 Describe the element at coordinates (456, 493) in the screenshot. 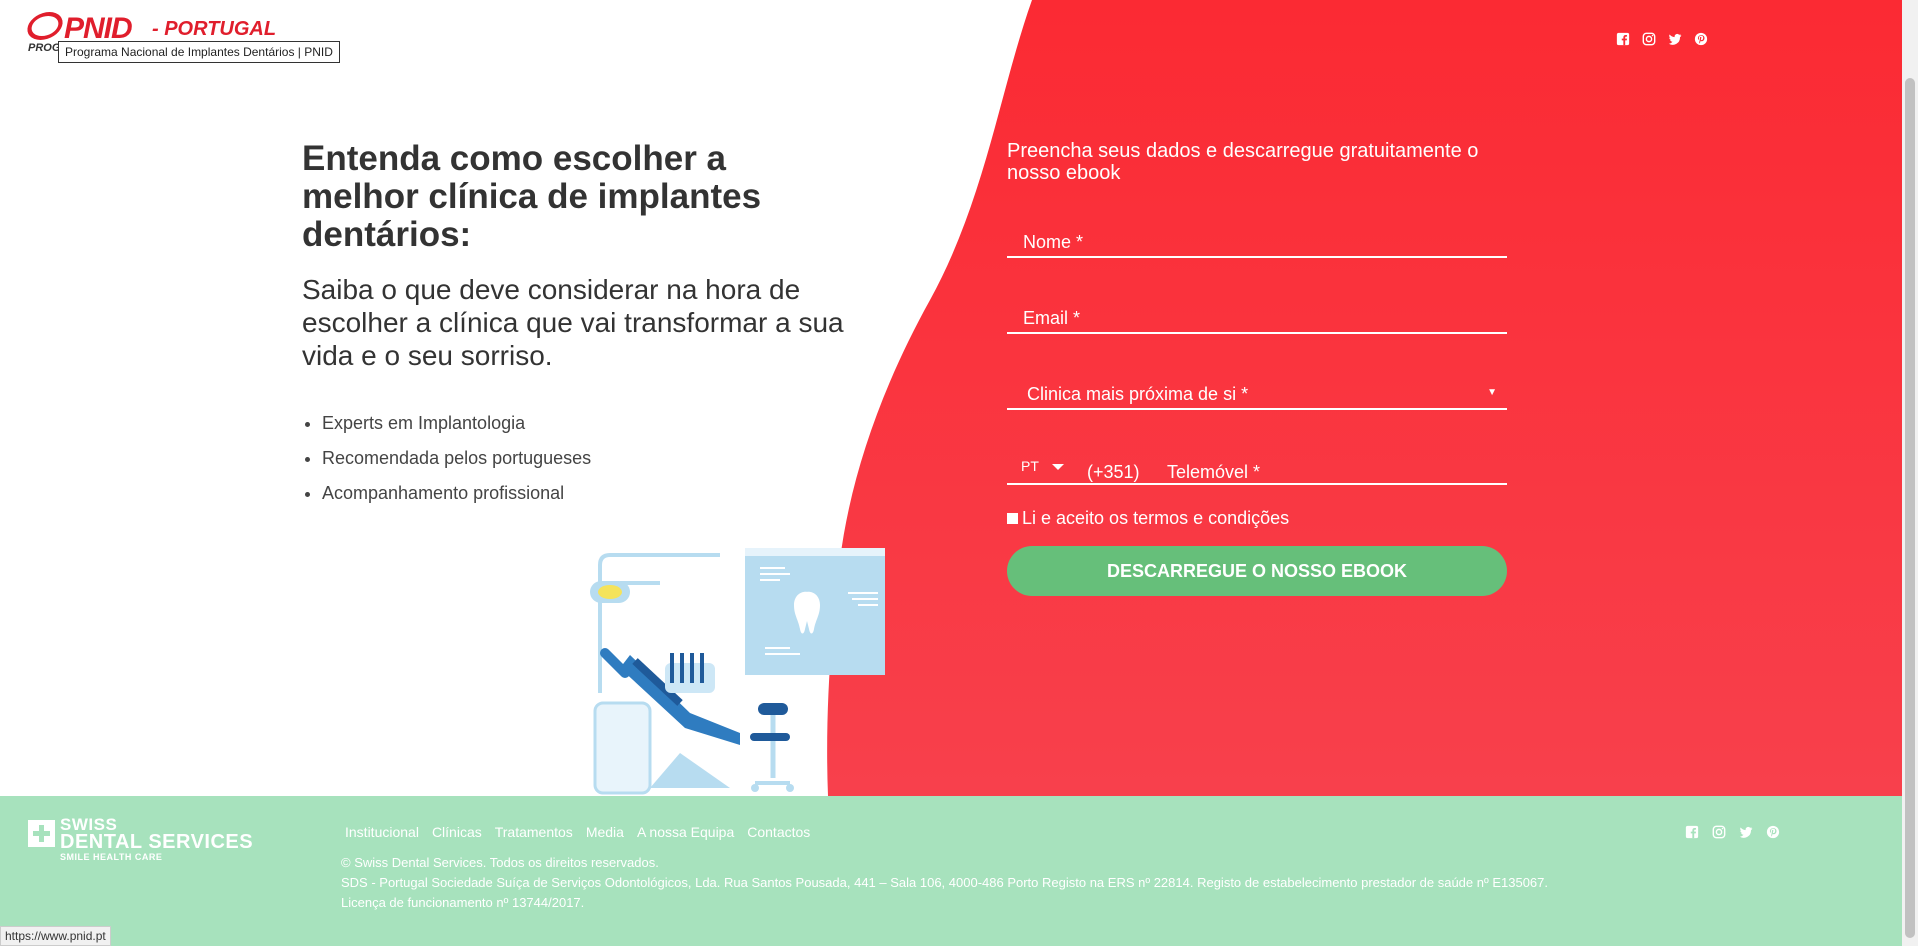

I see `list-item: Acompanhamento profissional` at that location.